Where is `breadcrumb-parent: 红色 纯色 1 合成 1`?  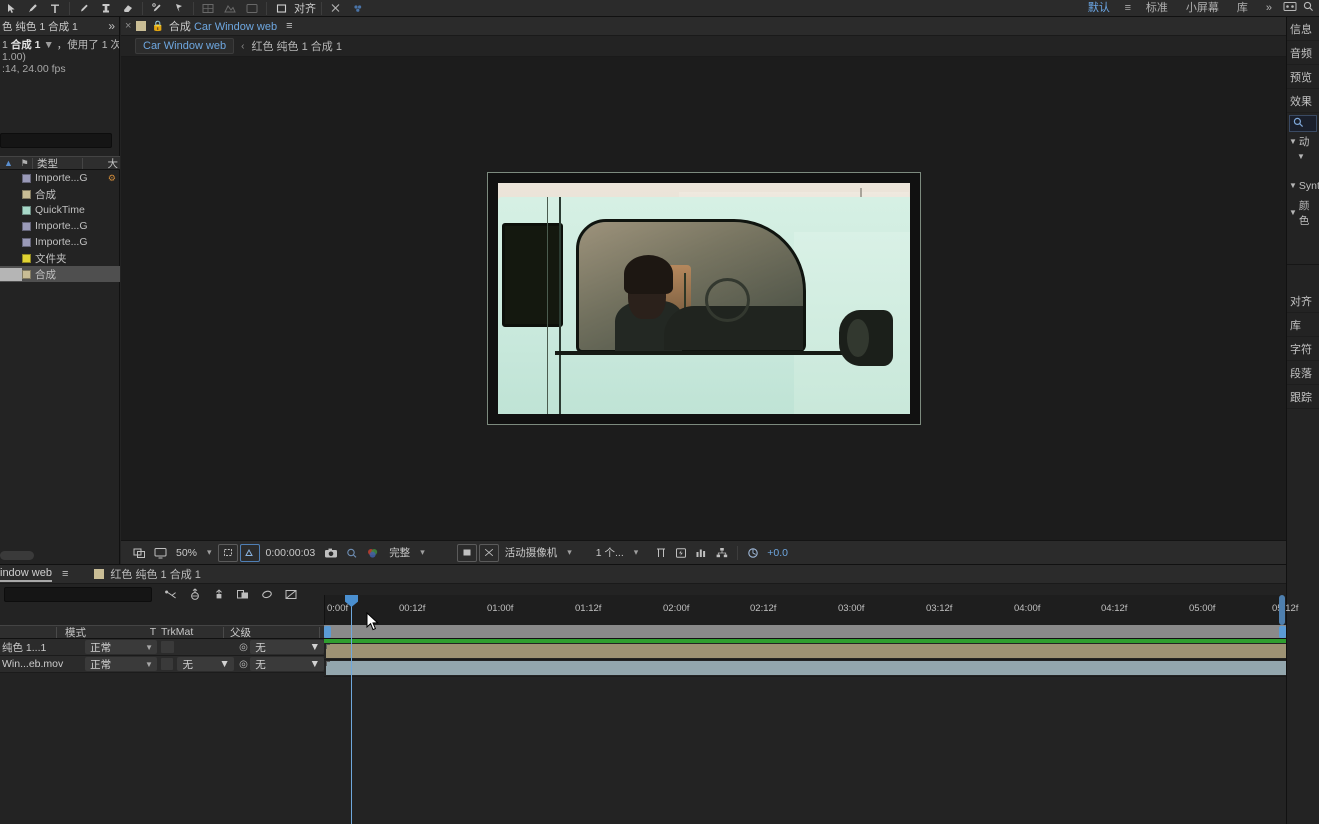
breadcrumb-parent: 红色 纯色 1 合成 1 is located at coordinates (296, 46).